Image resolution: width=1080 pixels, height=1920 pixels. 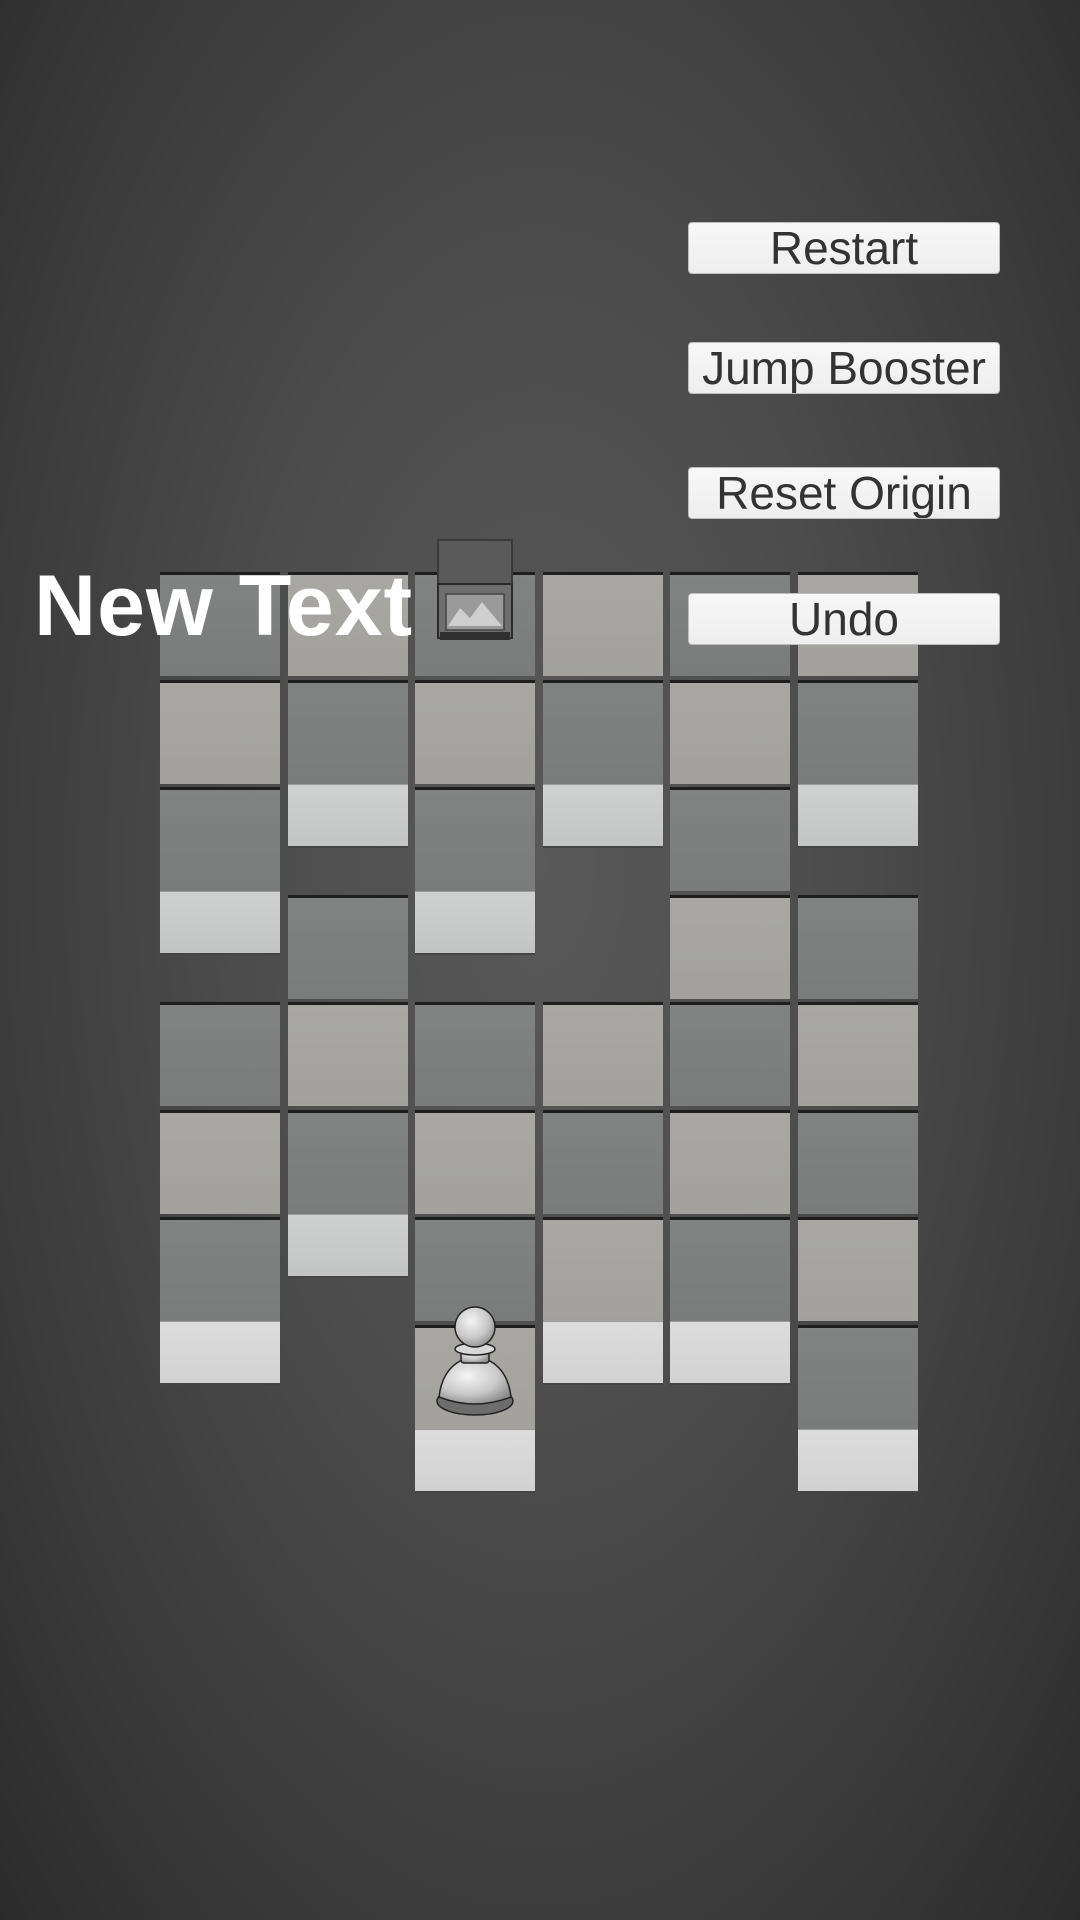 What do you see at coordinates (844, 493) in the screenshot?
I see `reset-origin-button: Reset Origin` at bounding box center [844, 493].